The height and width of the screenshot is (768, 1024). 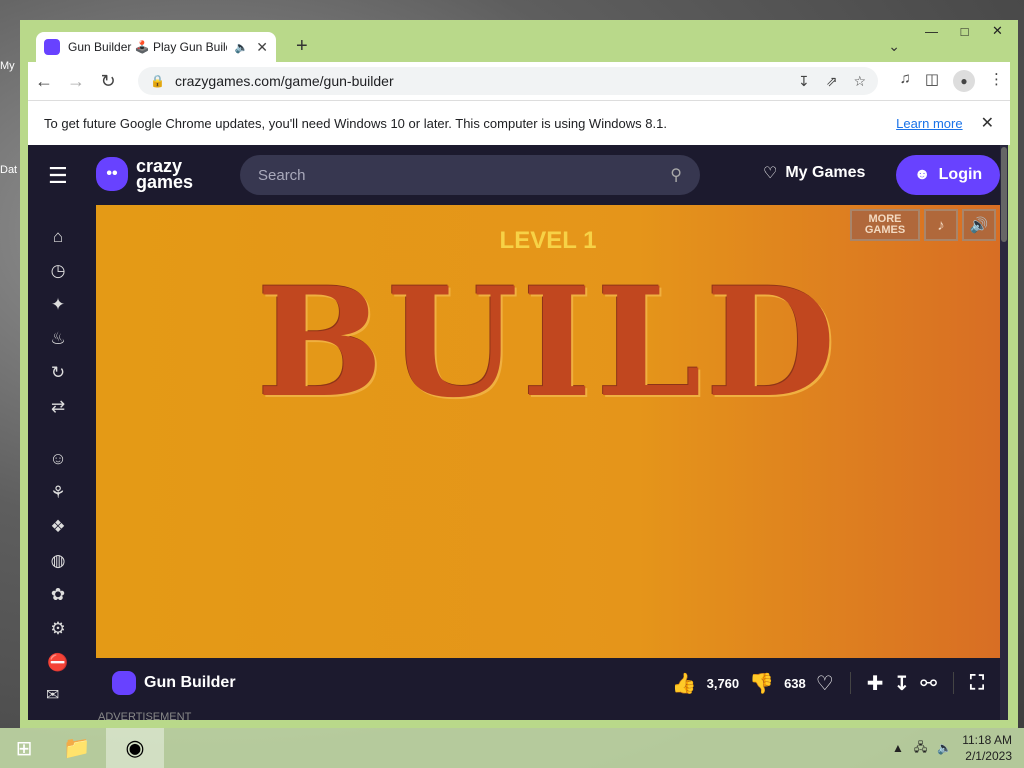 I want to click on site-logo: •• crazy games, so click(x=144, y=174).